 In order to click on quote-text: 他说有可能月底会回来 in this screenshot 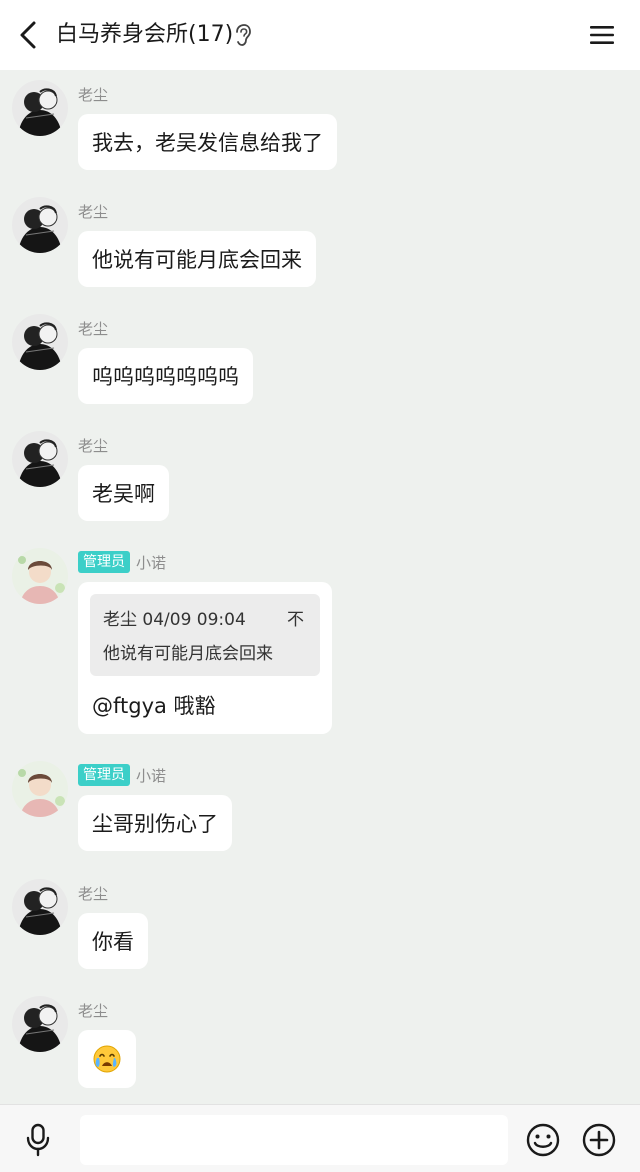, I will do `click(188, 654)`.